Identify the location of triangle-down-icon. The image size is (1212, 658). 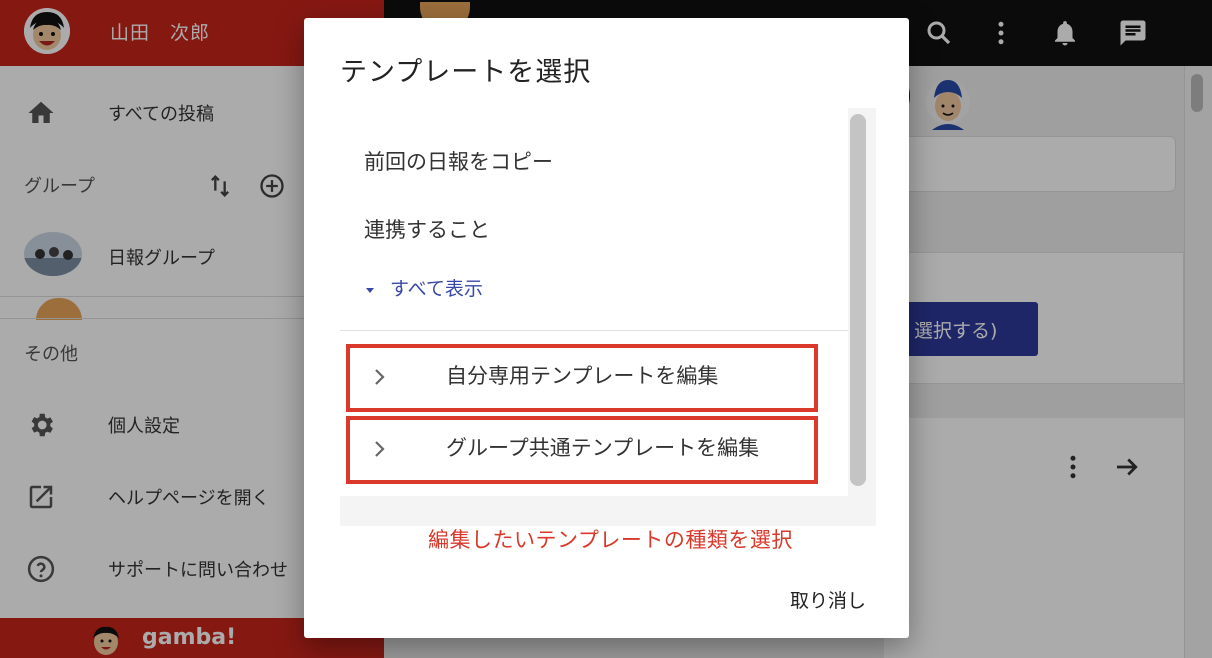
(370, 290).